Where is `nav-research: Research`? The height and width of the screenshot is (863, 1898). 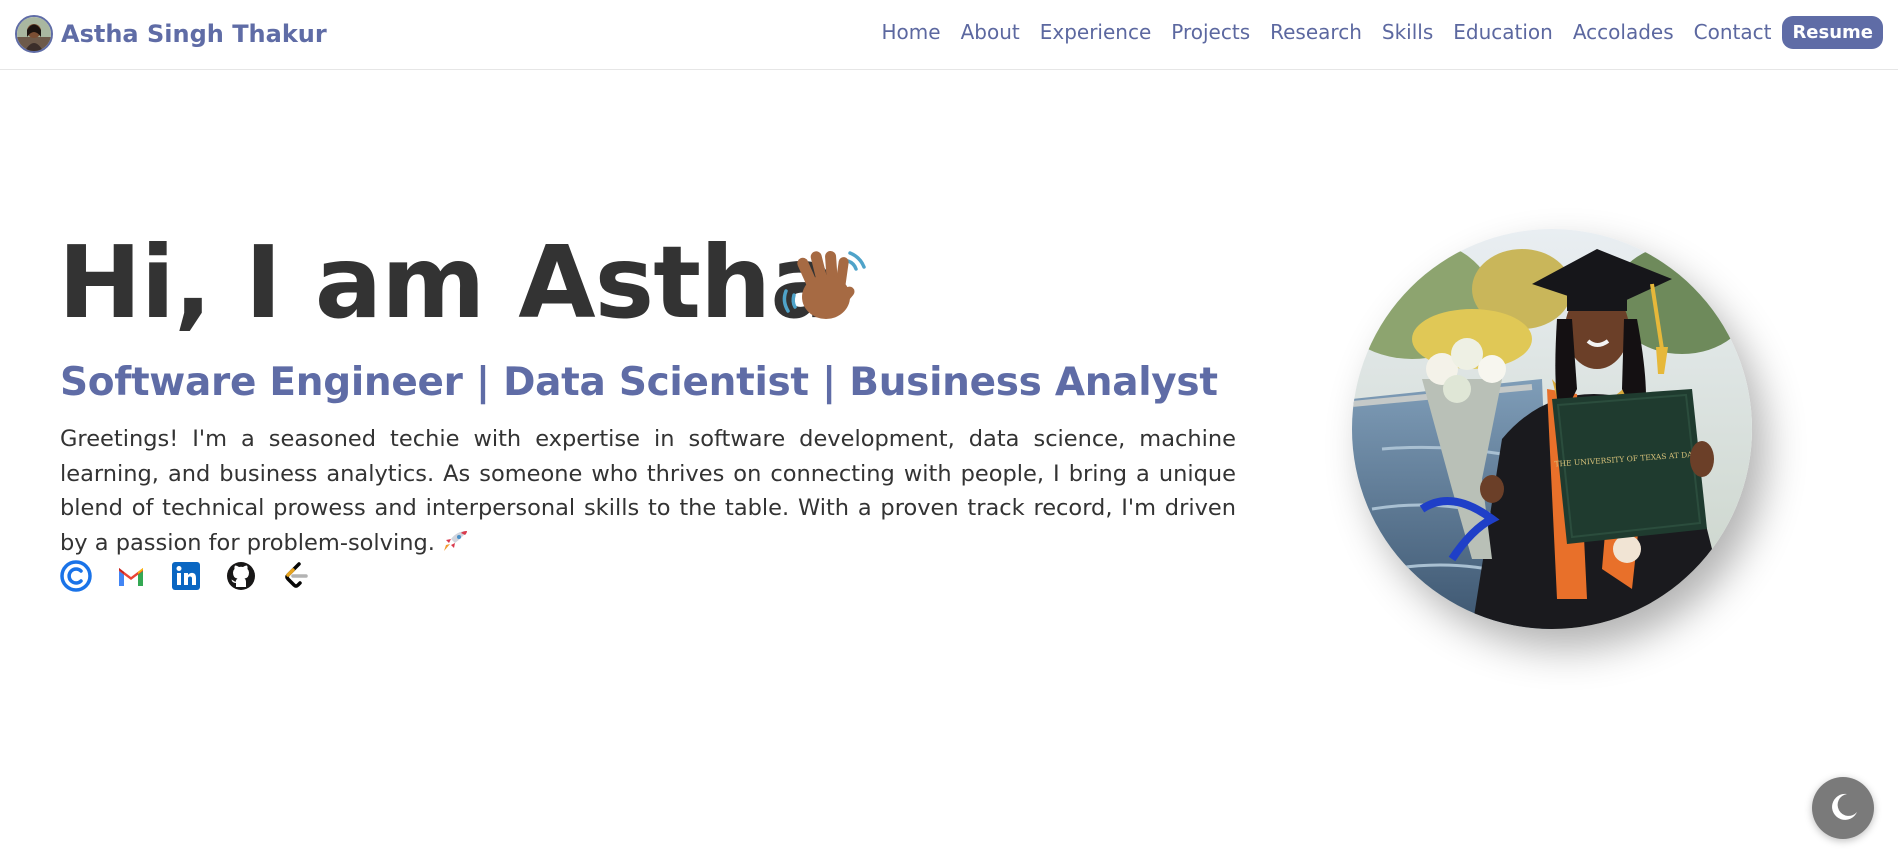
nav-research: Research is located at coordinates (1316, 32).